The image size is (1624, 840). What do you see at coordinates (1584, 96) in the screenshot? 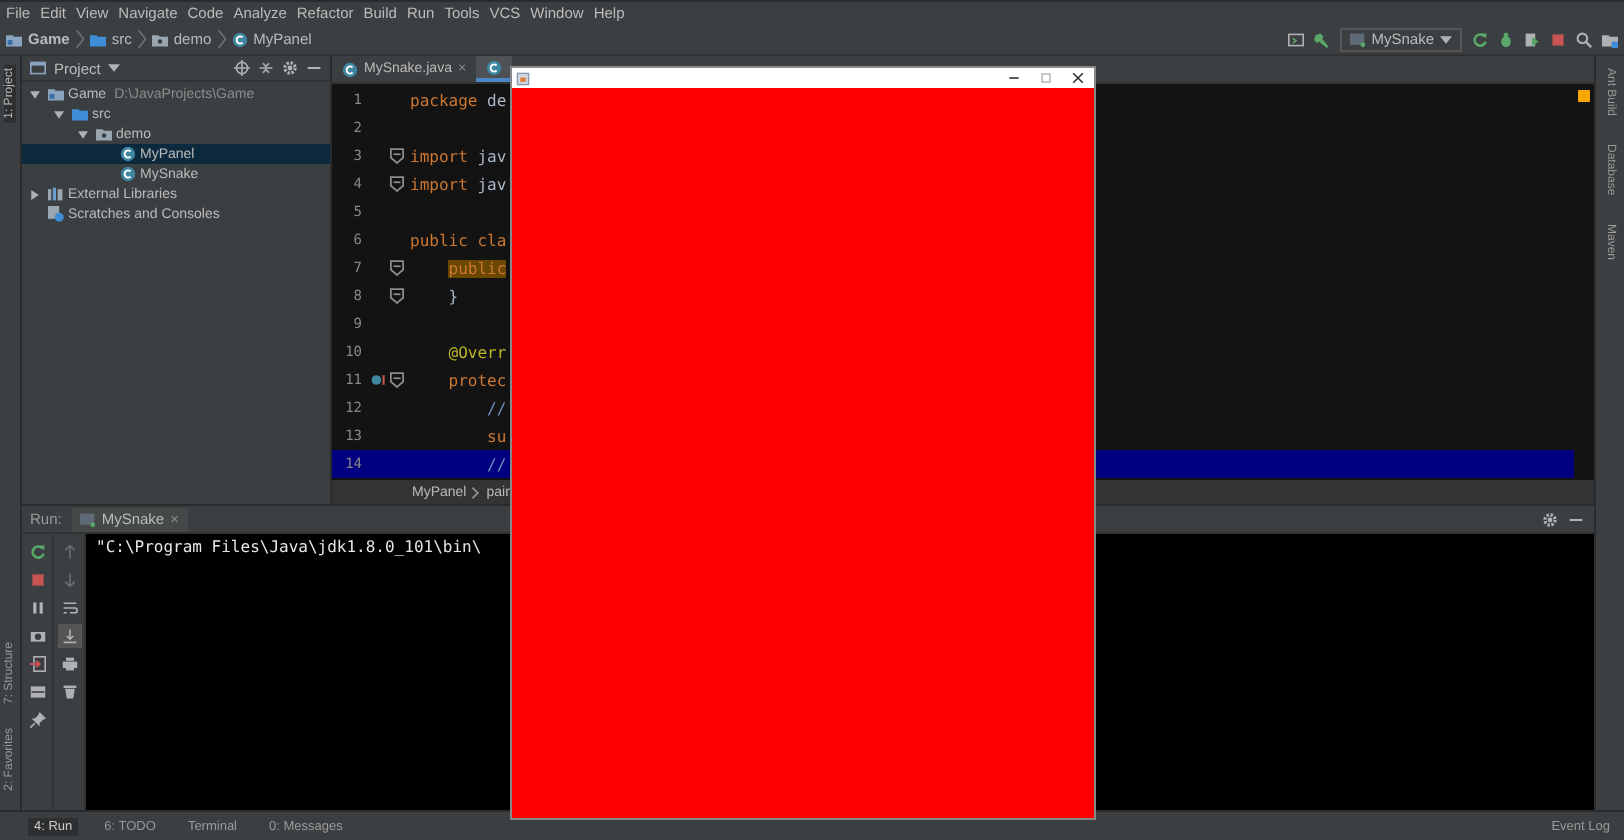
I see `warning-marker` at bounding box center [1584, 96].